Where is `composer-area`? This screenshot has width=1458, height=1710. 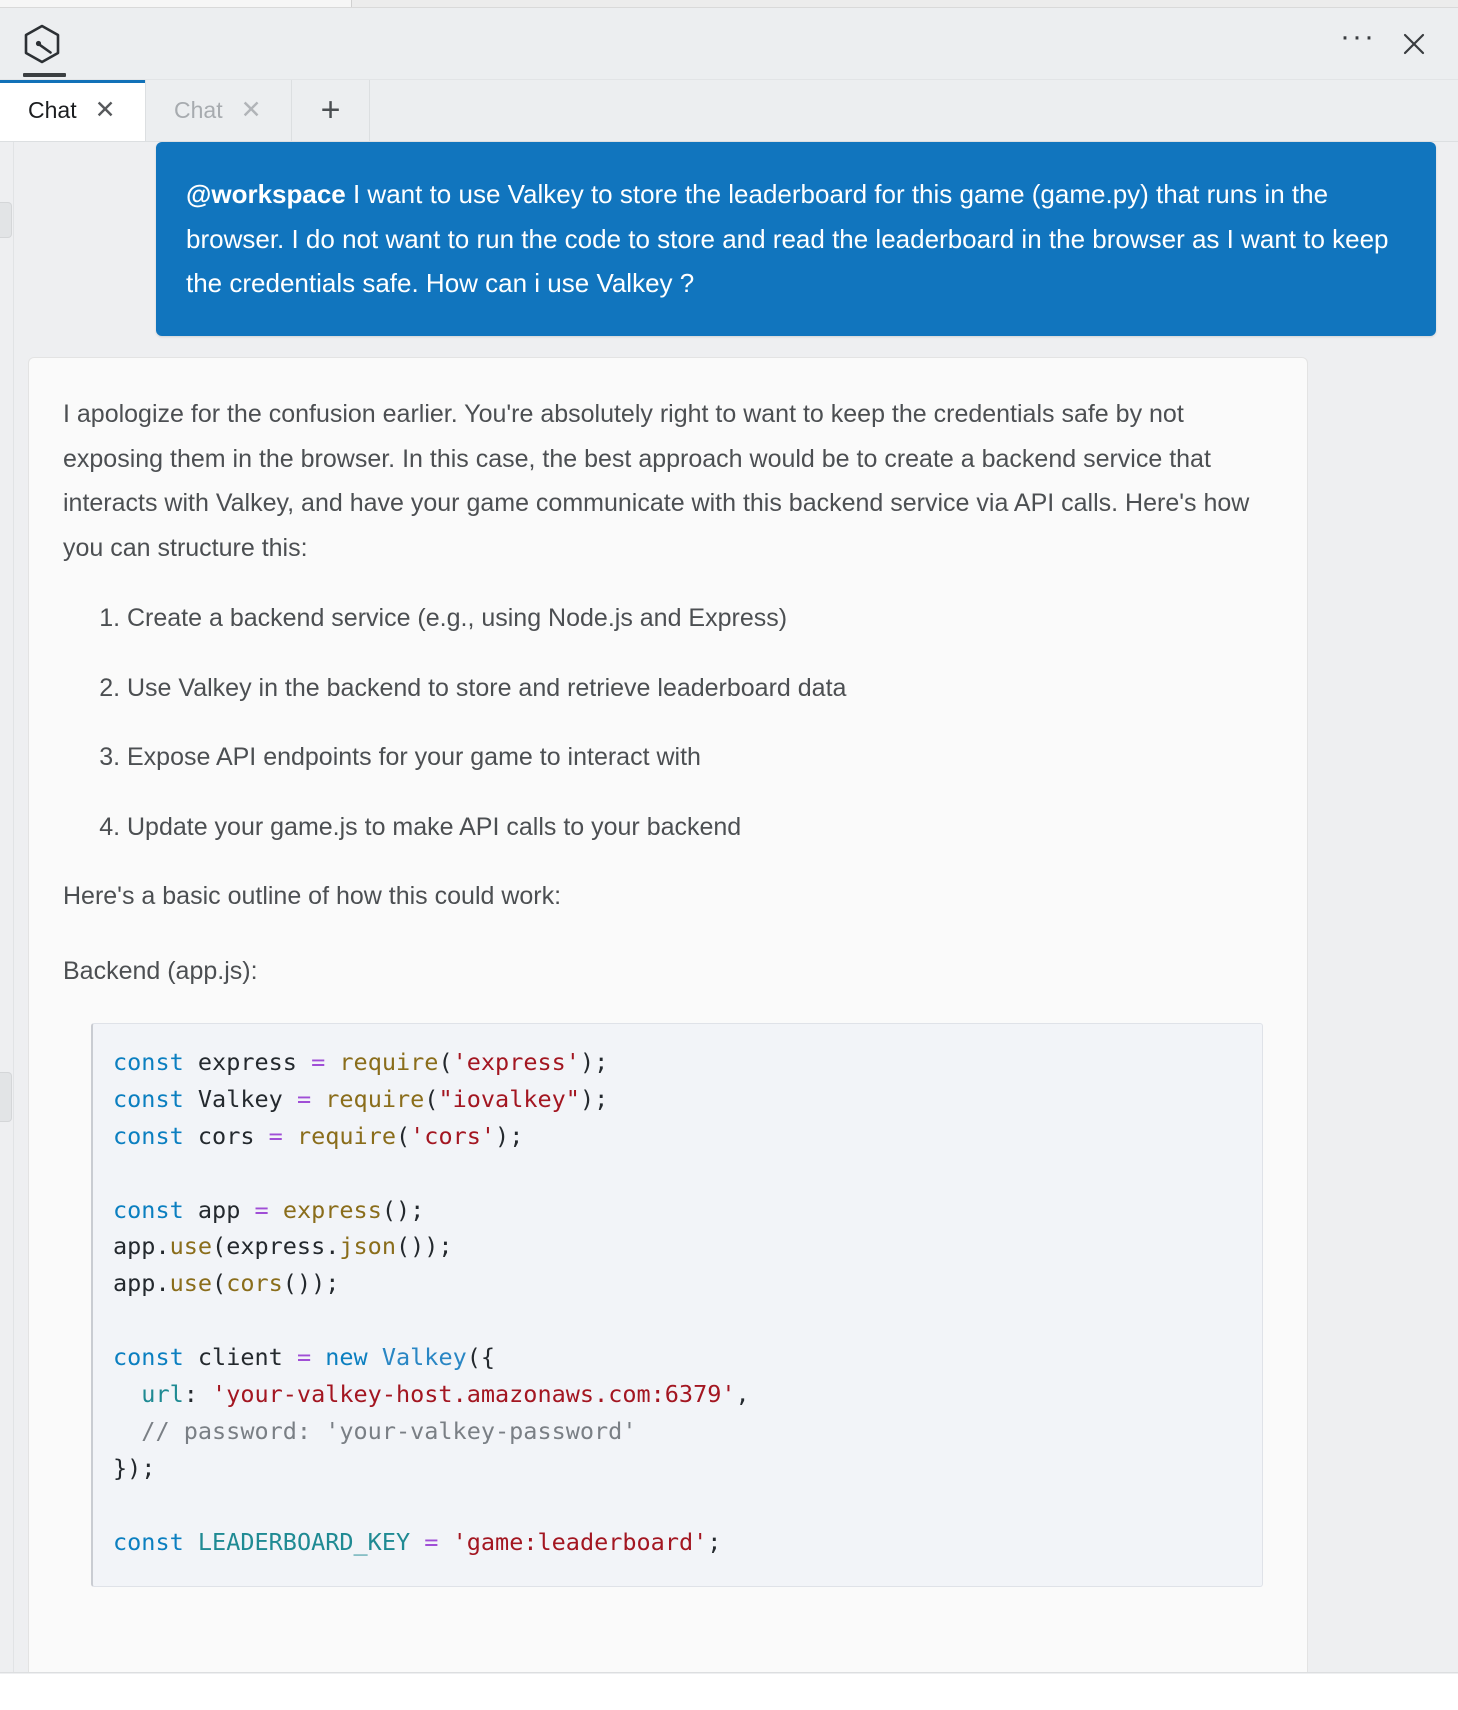 composer-area is located at coordinates (729, 1692).